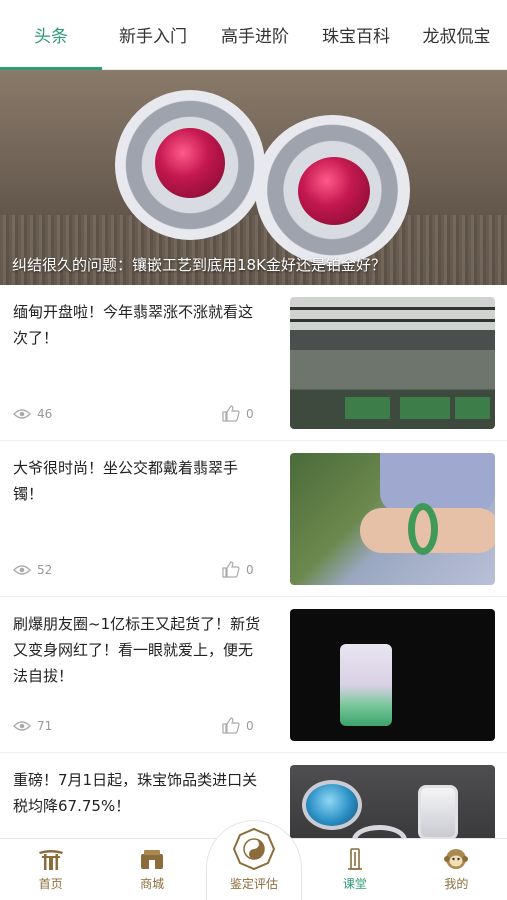 The height and width of the screenshot is (900, 507). I want to click on article-title: 缅甸开盘啦！今年翡翠涨不涨就看这次了！, so click(133, 325).